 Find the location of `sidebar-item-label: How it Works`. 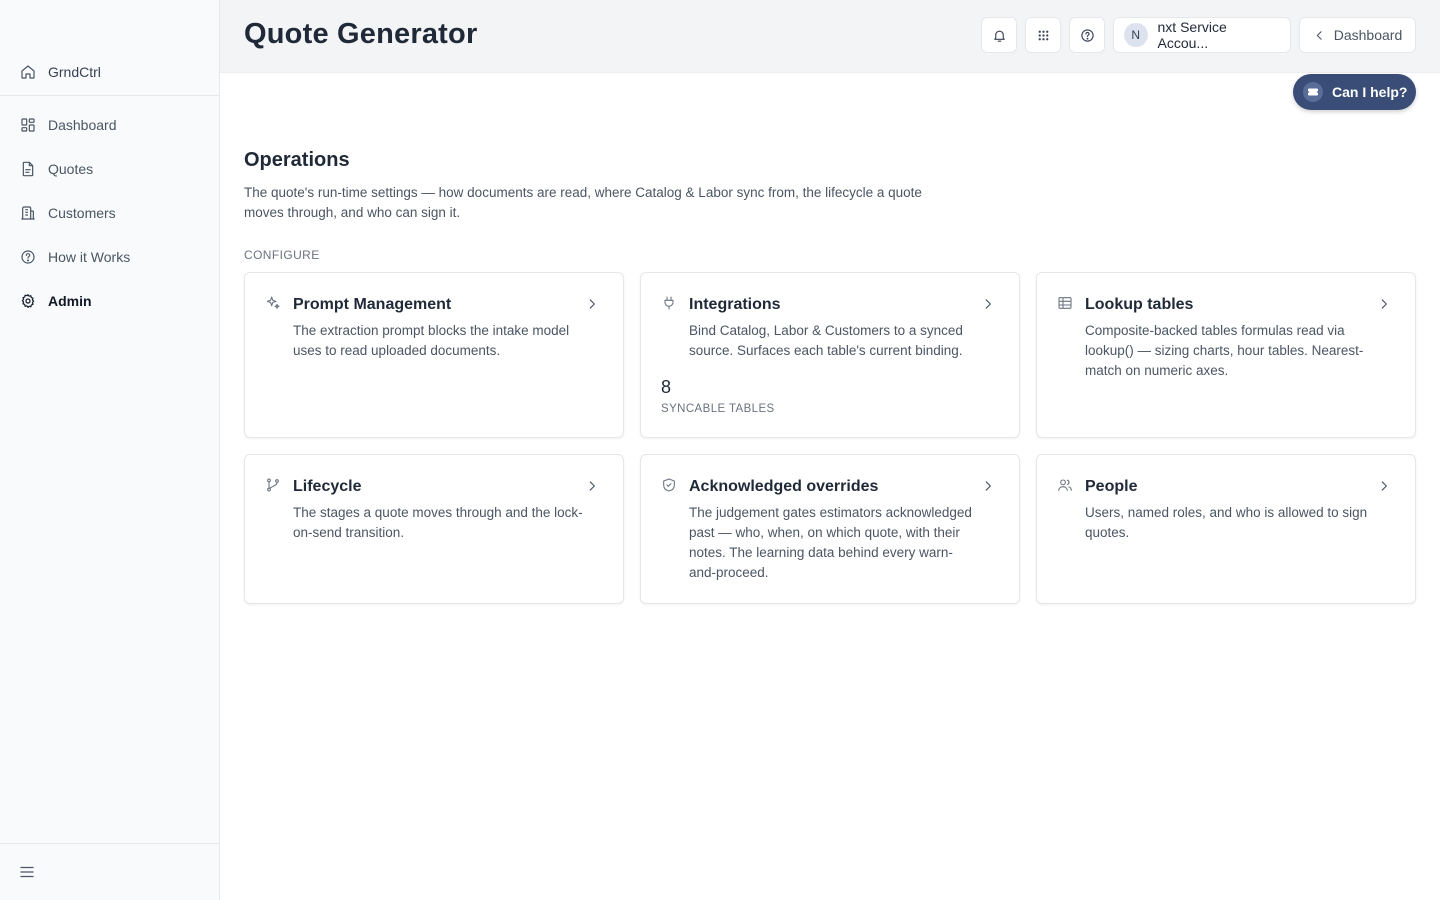

sidebar-item-label: How it Works is located at coordinates (89, 257).